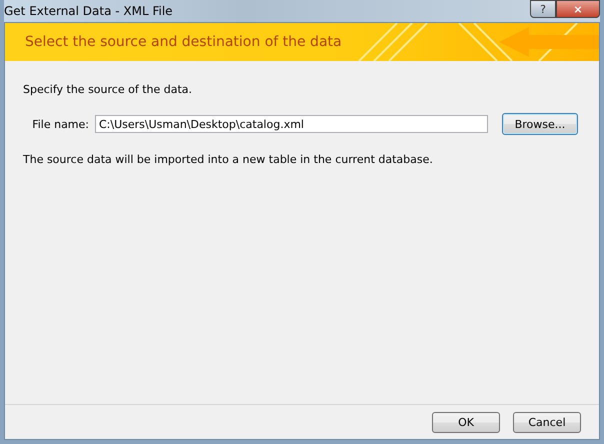 Image resolution: width=604 pixels, height=444 pixels. What do you see at coordinates (183, 42) in the screenshot?
I see `banner-heading: Select the source and destination of the data` at bounding box center [183, 42].